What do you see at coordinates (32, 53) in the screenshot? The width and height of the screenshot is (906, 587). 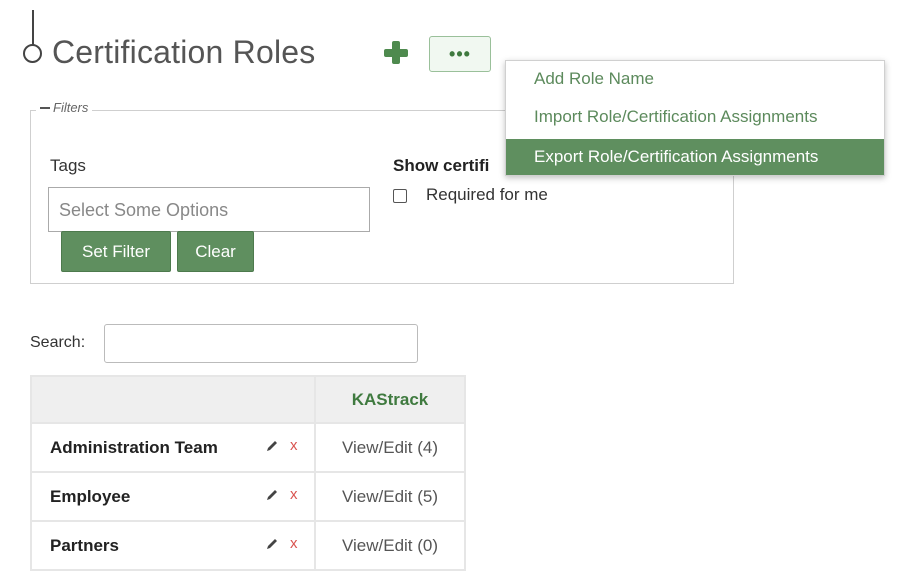 I see `timeline-node-icon` at bounding box center [32, 53].